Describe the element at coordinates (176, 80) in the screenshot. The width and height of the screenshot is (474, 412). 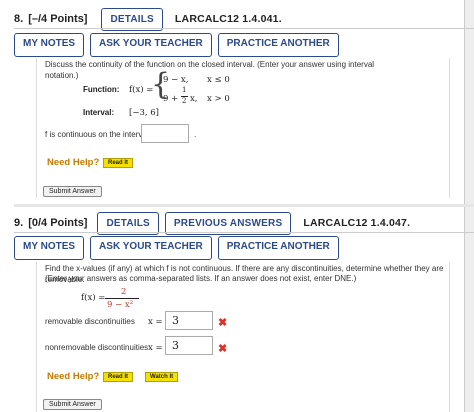
I see `piece1-expr: 9 − x,` at that location.